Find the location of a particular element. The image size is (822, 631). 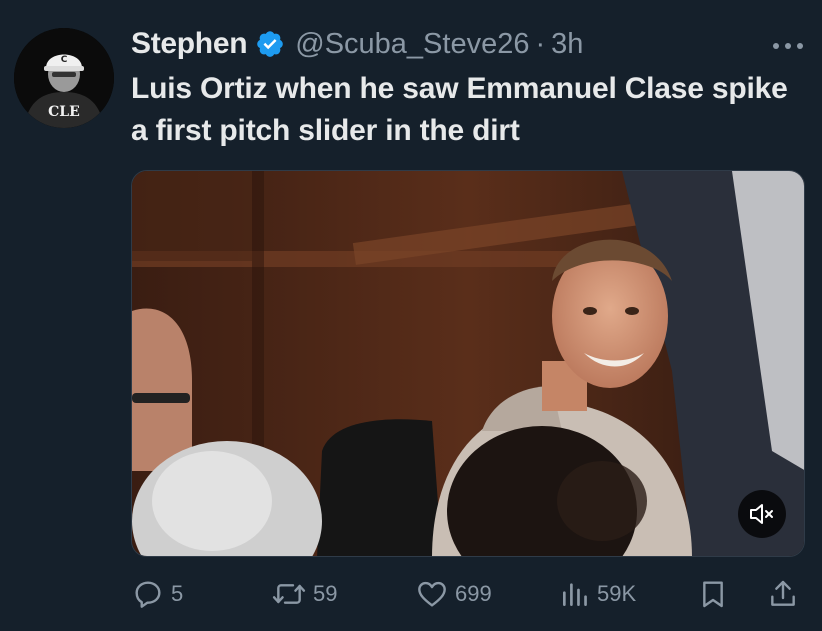

tweet-action-bar: 5 59 699 59K is located at coordinates (468, 594).